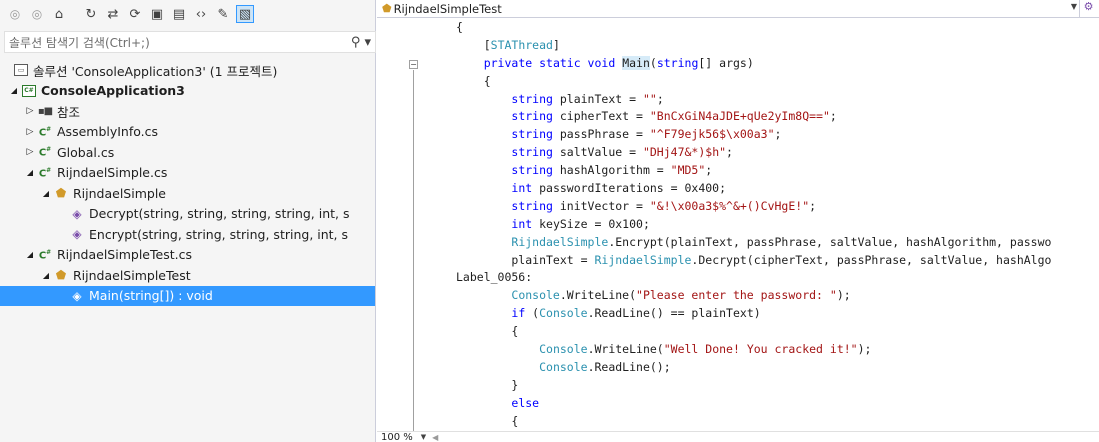  I want to click on class-dropdown: RijndaelSimpleTest, so click(448, 9).